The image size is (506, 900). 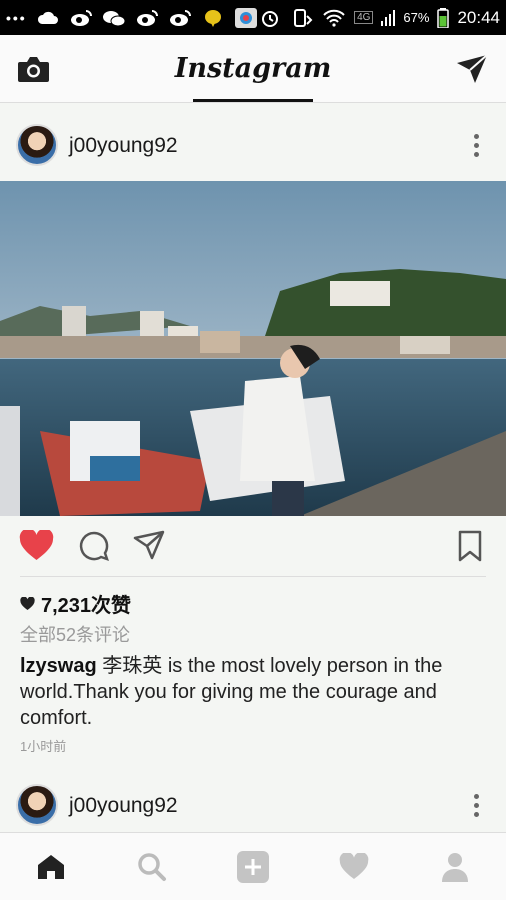 I want to click on heart-icon, so click(x=36, y=546).